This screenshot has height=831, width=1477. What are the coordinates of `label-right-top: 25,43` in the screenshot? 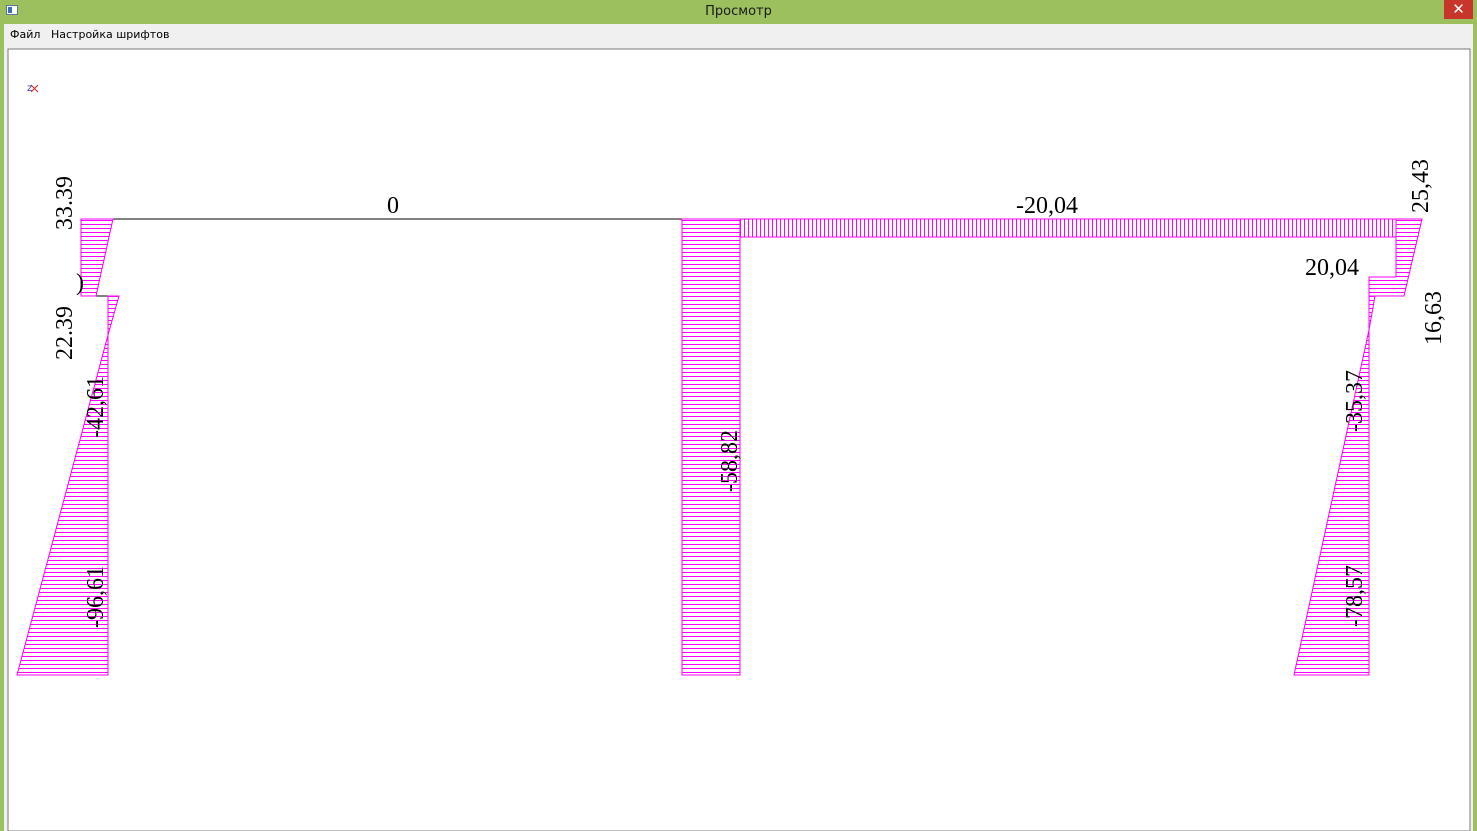 It's located at (1421, 186).